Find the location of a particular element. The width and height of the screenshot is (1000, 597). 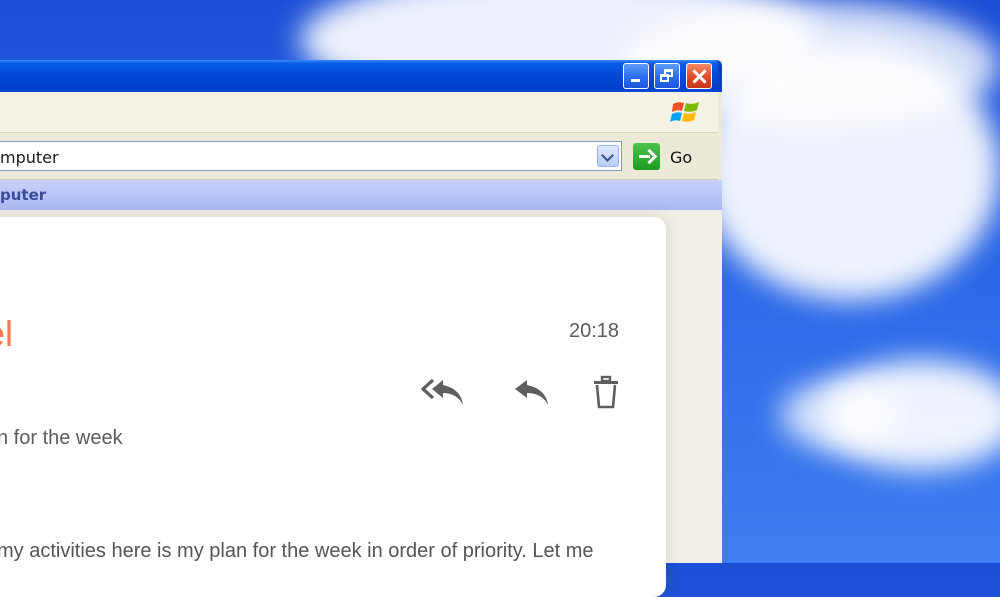

reply-all-button is located at coordinates (444, 392).